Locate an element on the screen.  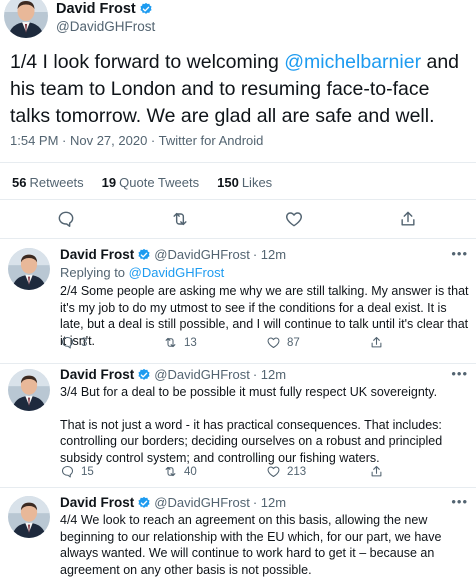
tweet-stats: 56 Retweets 19 Quote Tweets 150 Likes is located at coordinates (142, 182).